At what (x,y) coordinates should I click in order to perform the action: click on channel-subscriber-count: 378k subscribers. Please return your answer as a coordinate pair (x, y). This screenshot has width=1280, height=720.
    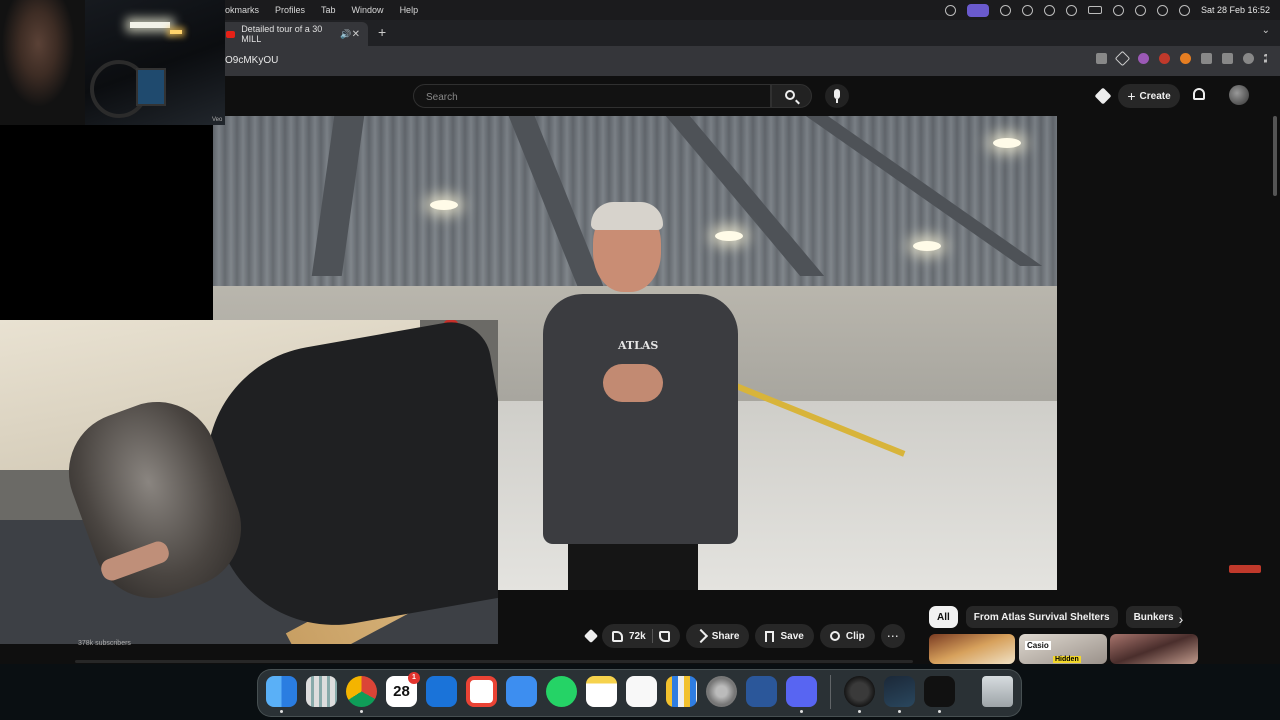
    Looking at the image, I should click on (104, 643).